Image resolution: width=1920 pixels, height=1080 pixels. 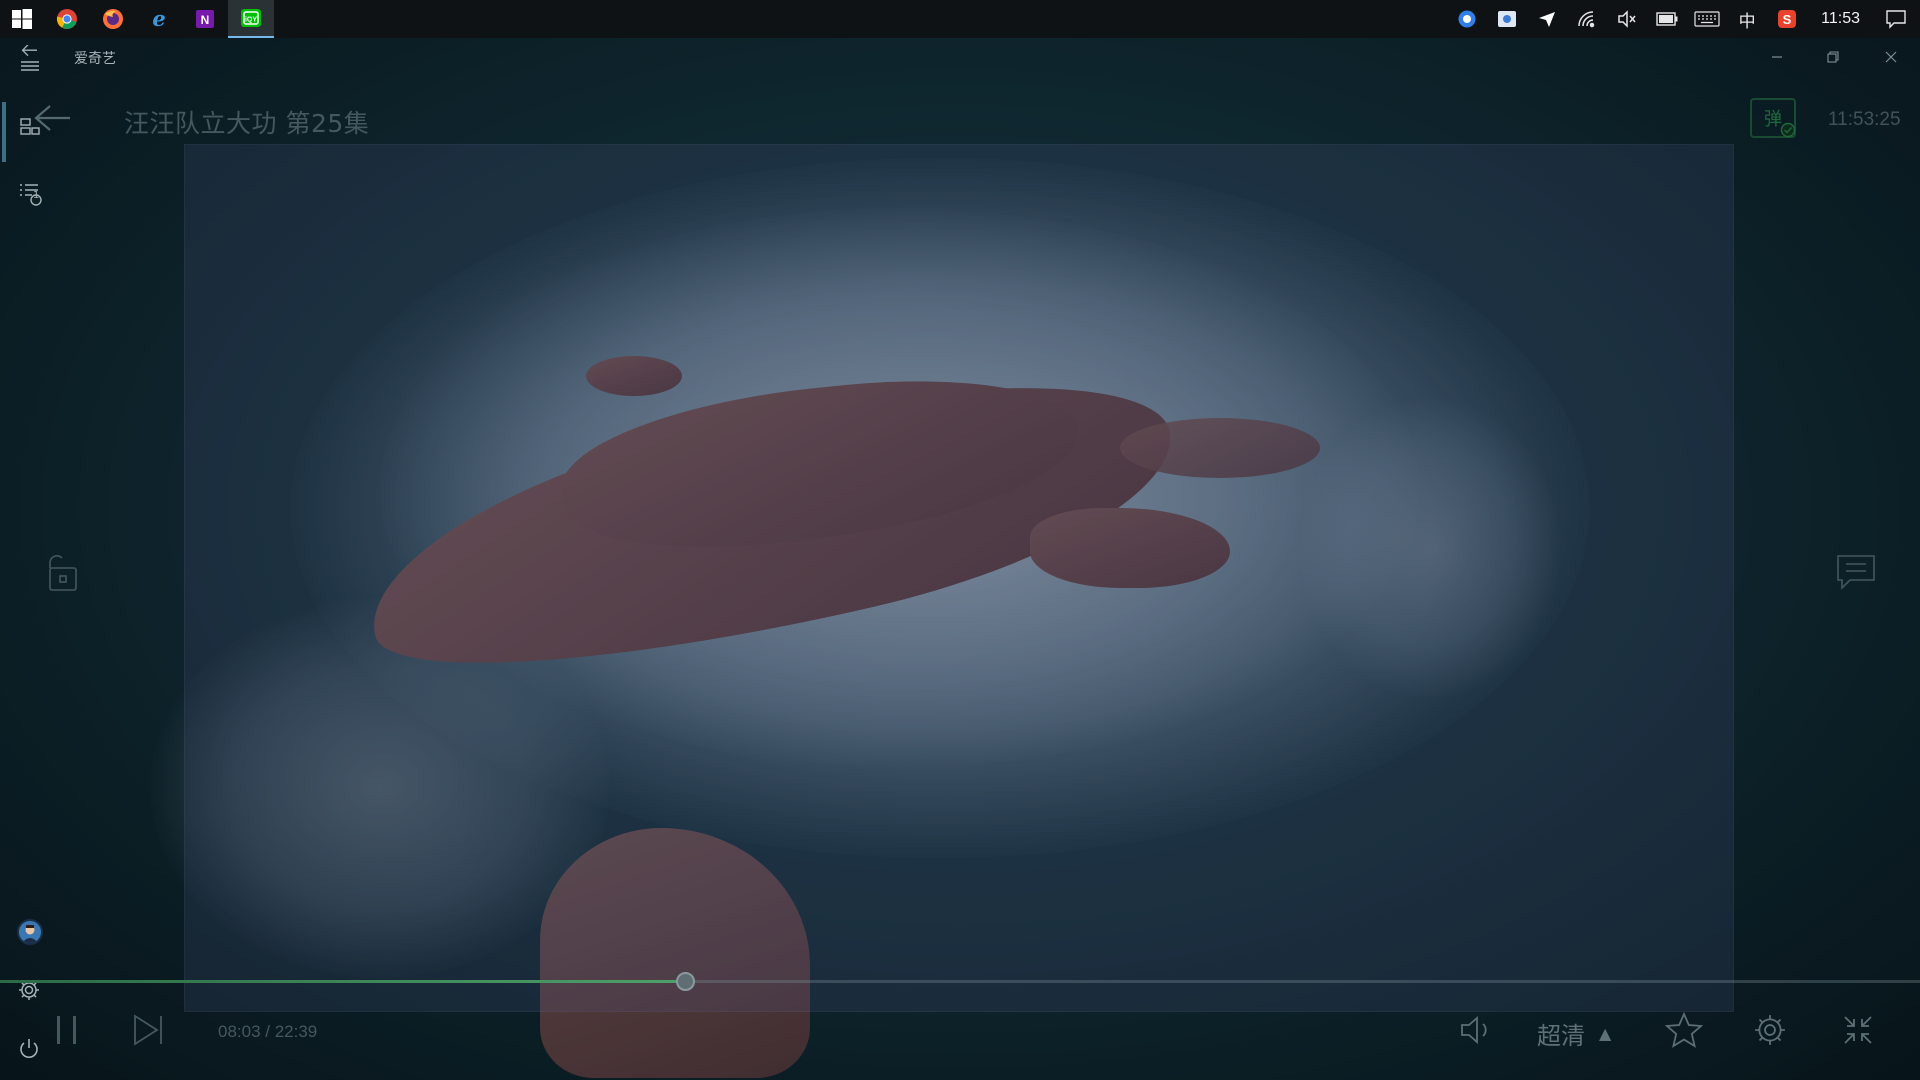 I want to click on windows-taskbar: e N iQY 中 S 11:53, so click(x=960, y=19).